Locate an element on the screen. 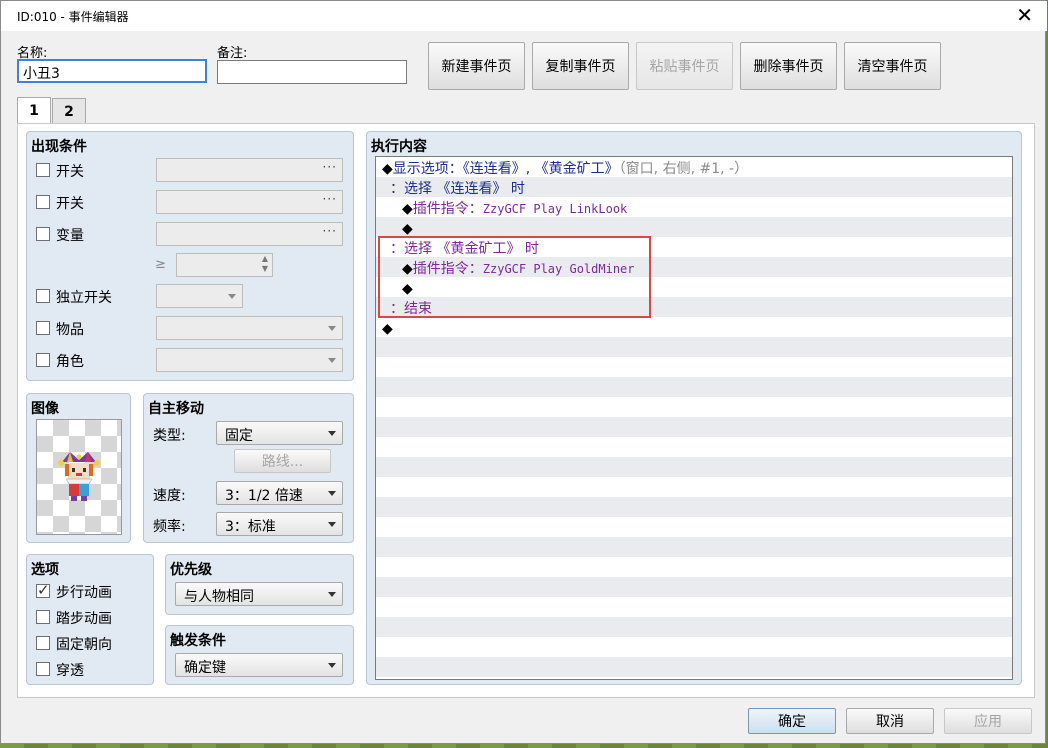 This screenshot has width=1048, height=748. character-image is located at coordinates (79, 477).